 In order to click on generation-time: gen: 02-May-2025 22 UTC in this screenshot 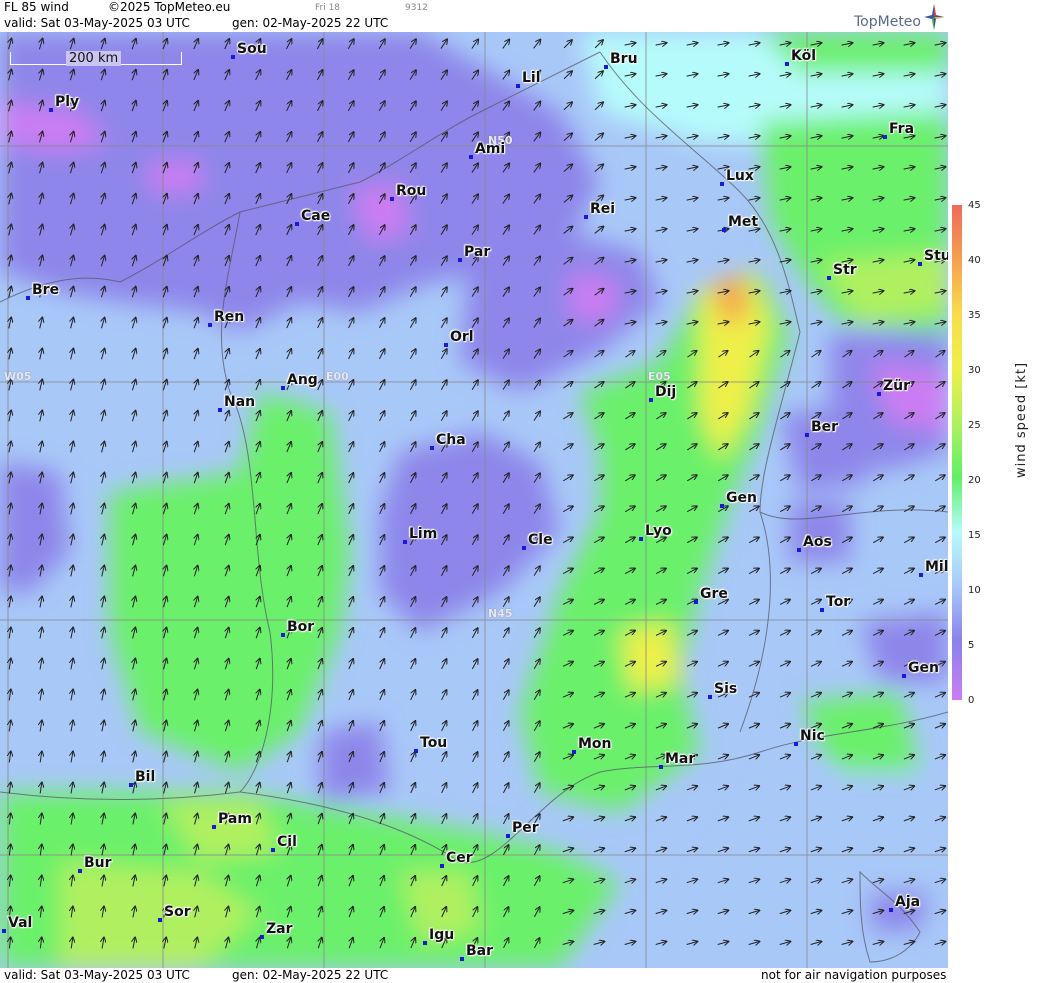, I will do `click(310, 23)`.